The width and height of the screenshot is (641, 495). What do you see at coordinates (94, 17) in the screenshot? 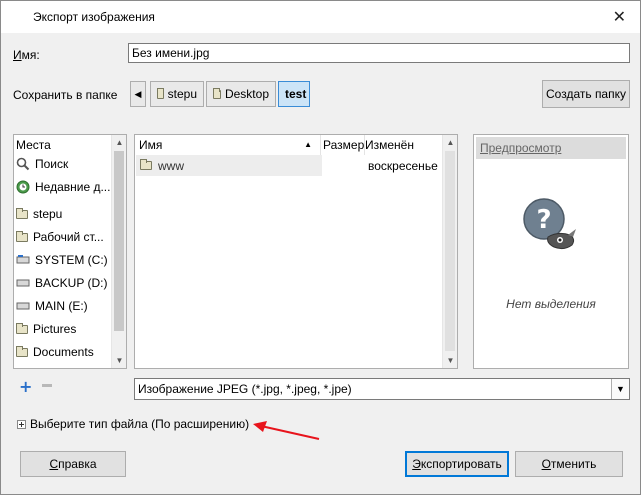
I see `dialog-title: Экспорт изображения` at bounding box center [94, 17].